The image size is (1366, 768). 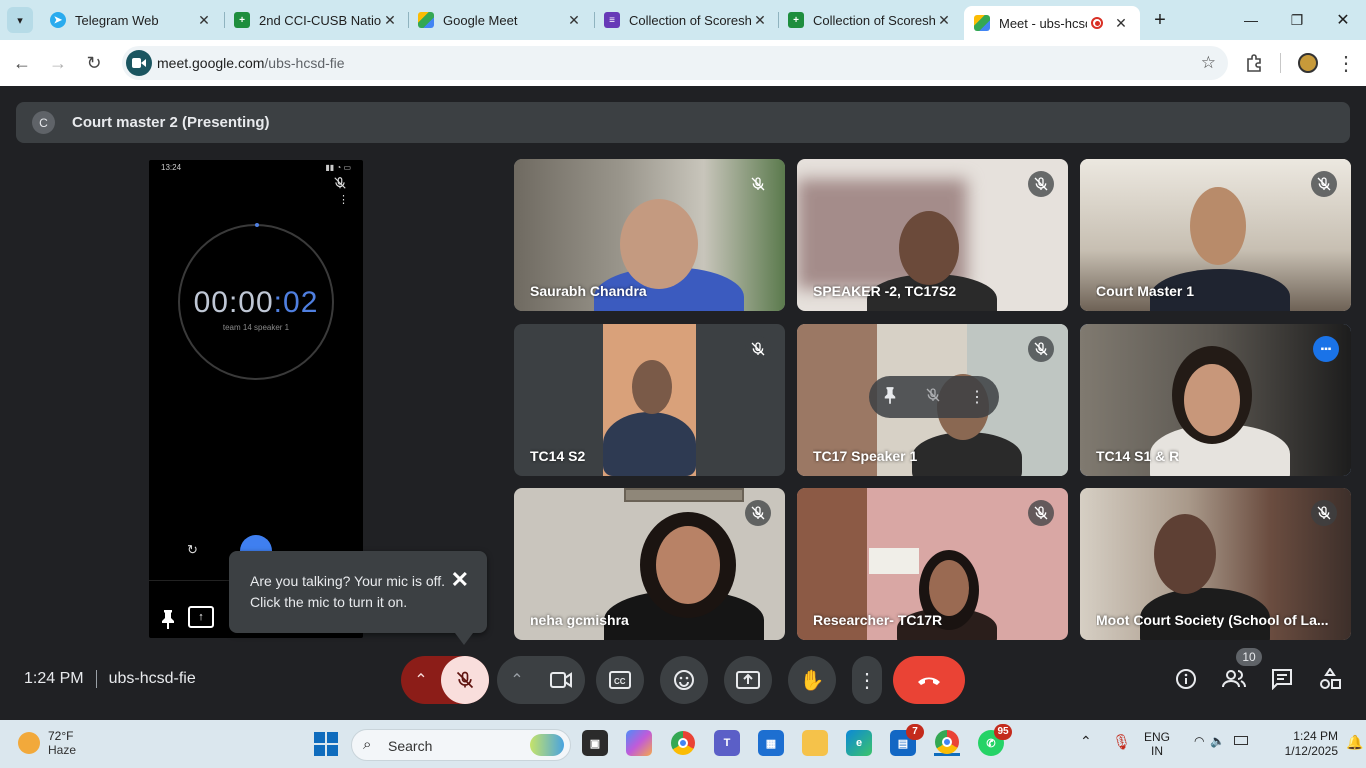 What do you see at coordinates (460, 580) in the screenshot?
I see `close-icon: ✕` at bounding box center [460, 580].